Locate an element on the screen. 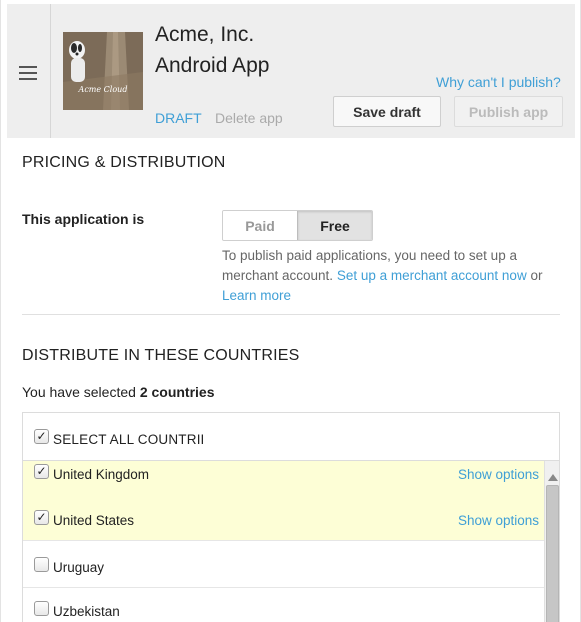  scroll-up-arrow-icon is located at coordinates (553, 477).